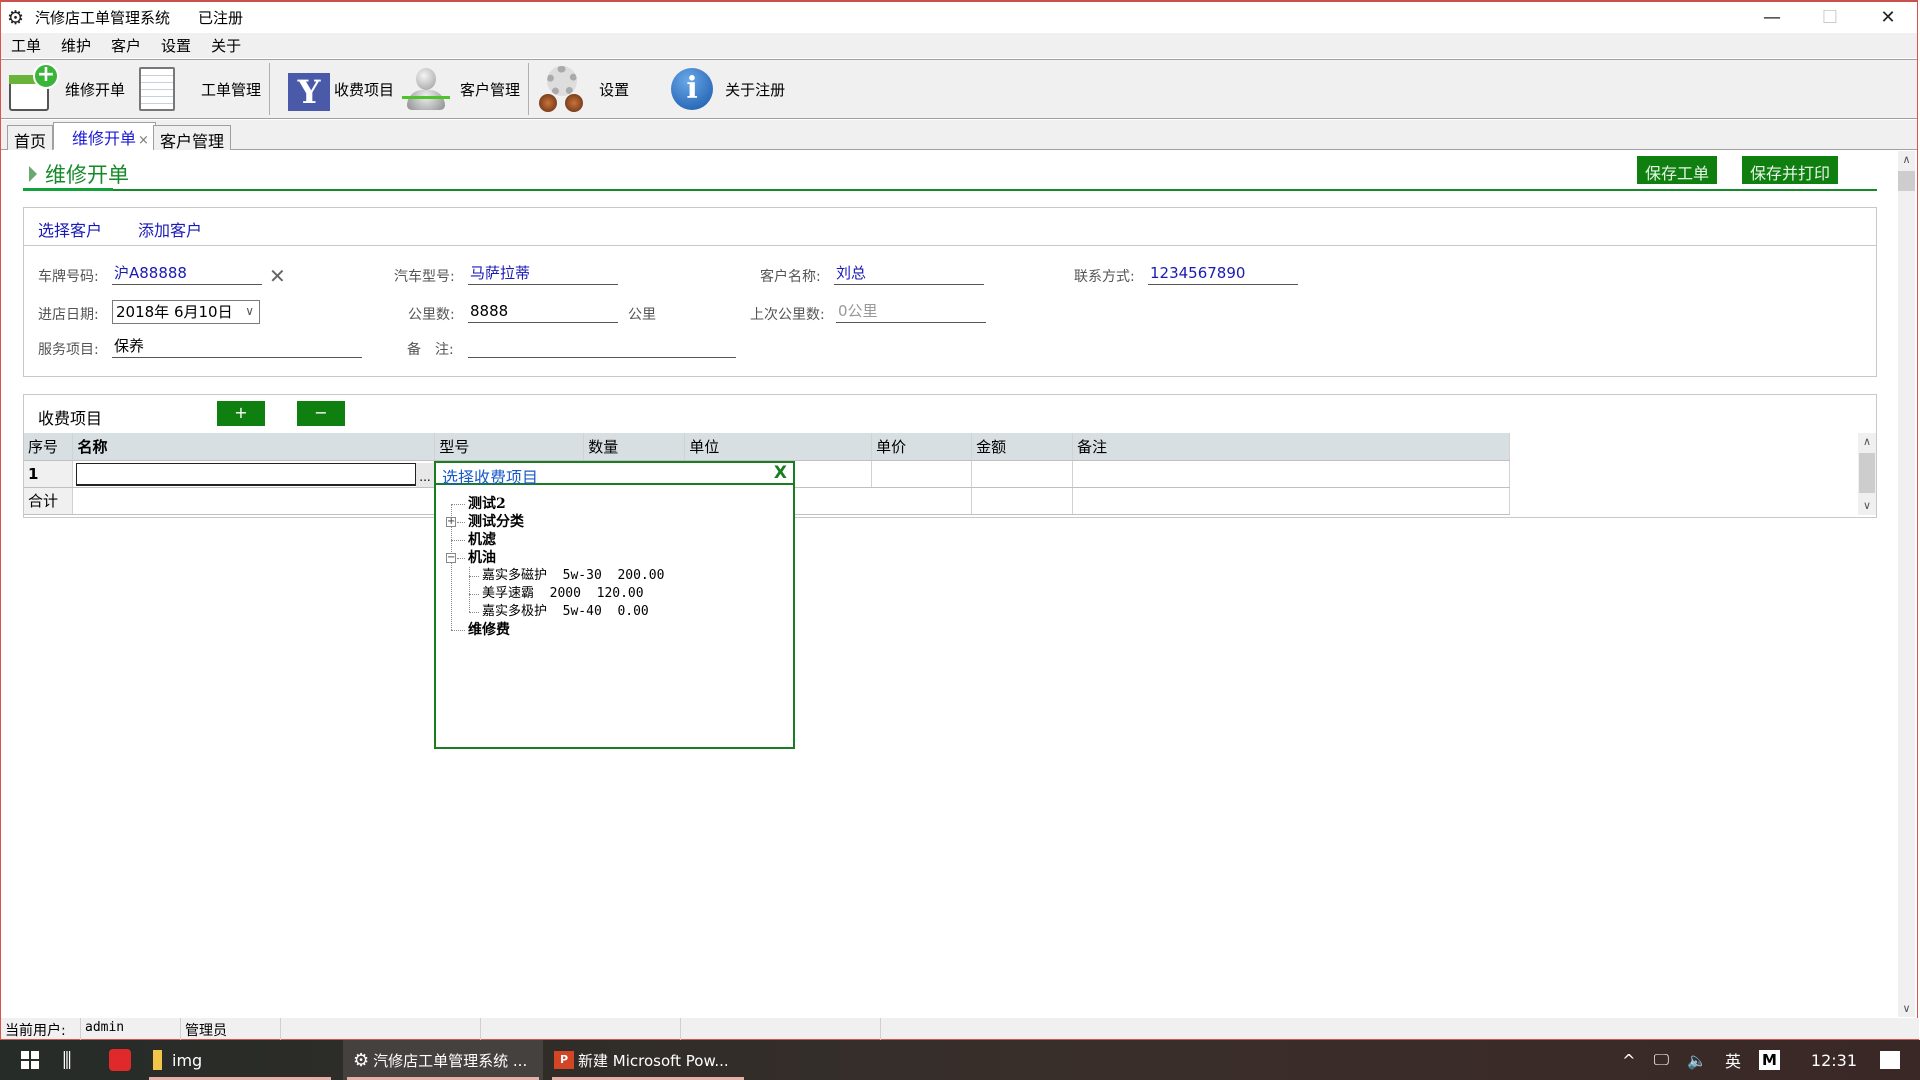 The width and height of the screenshot is (1920, 1080). I want to click on ime-mode-icon: M, so click(1769, 1060).